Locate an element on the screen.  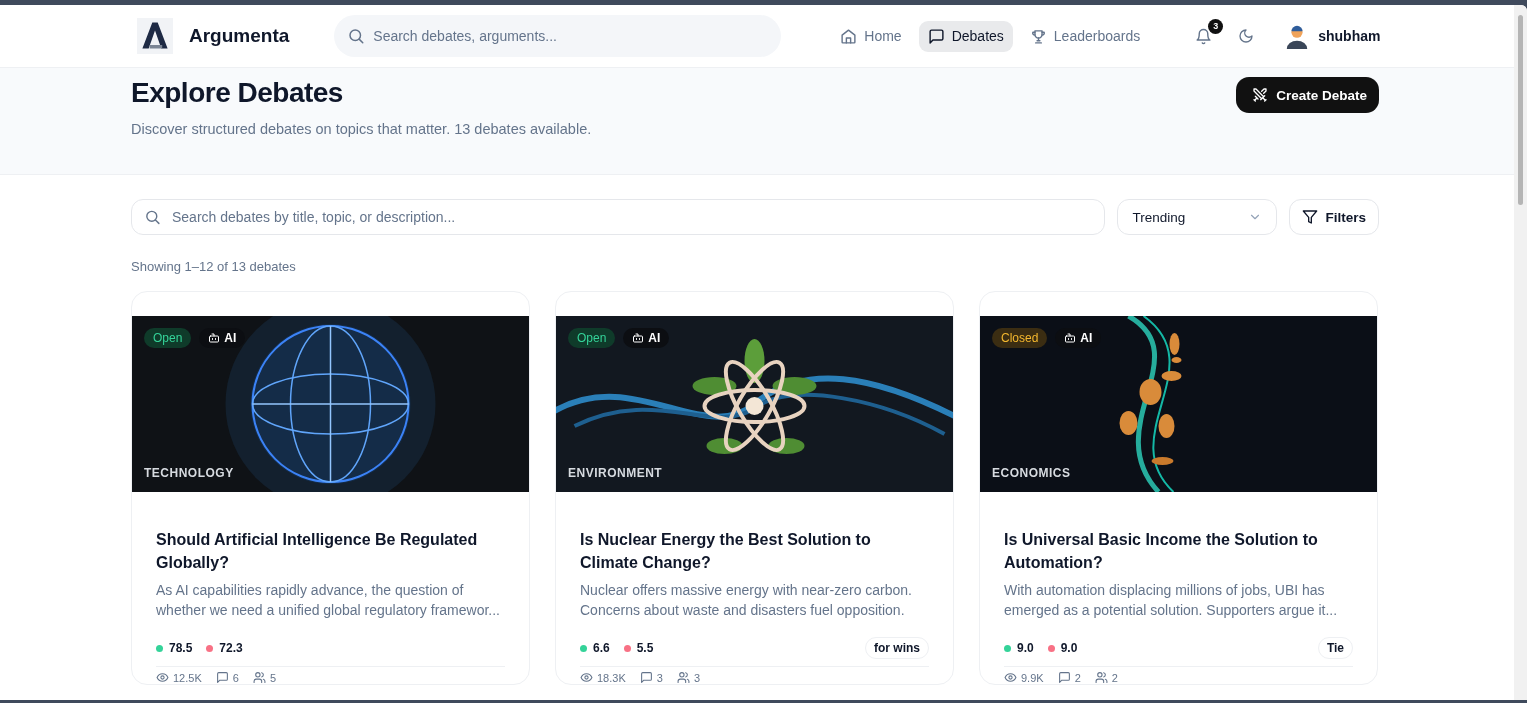
status-badge: Closed is located at coordinates (1020, 338).